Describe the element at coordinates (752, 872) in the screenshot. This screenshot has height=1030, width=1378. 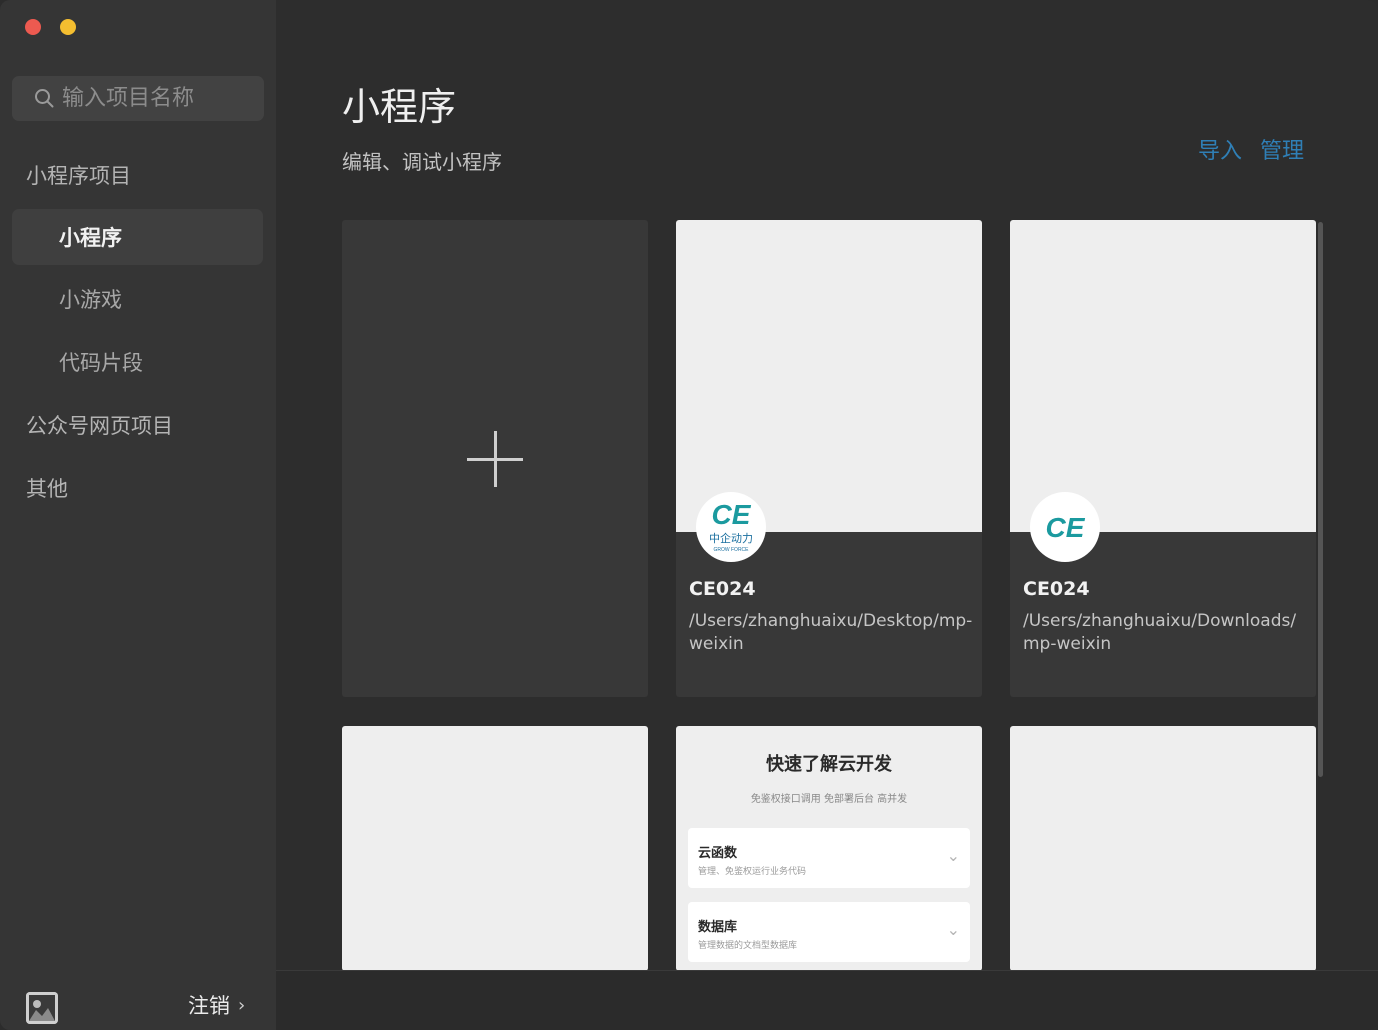
I see `cloud-item-desc: 管理、免鉴权运行业务代码` at that location.